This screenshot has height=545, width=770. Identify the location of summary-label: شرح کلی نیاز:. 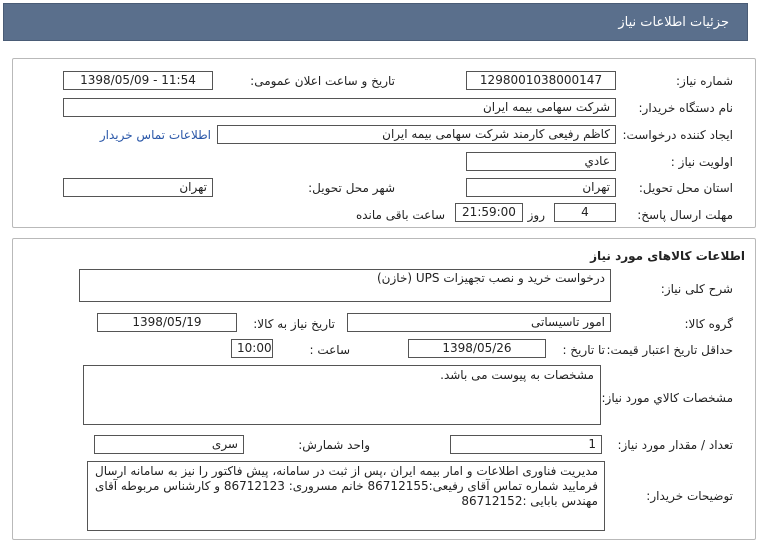
(696, 289).